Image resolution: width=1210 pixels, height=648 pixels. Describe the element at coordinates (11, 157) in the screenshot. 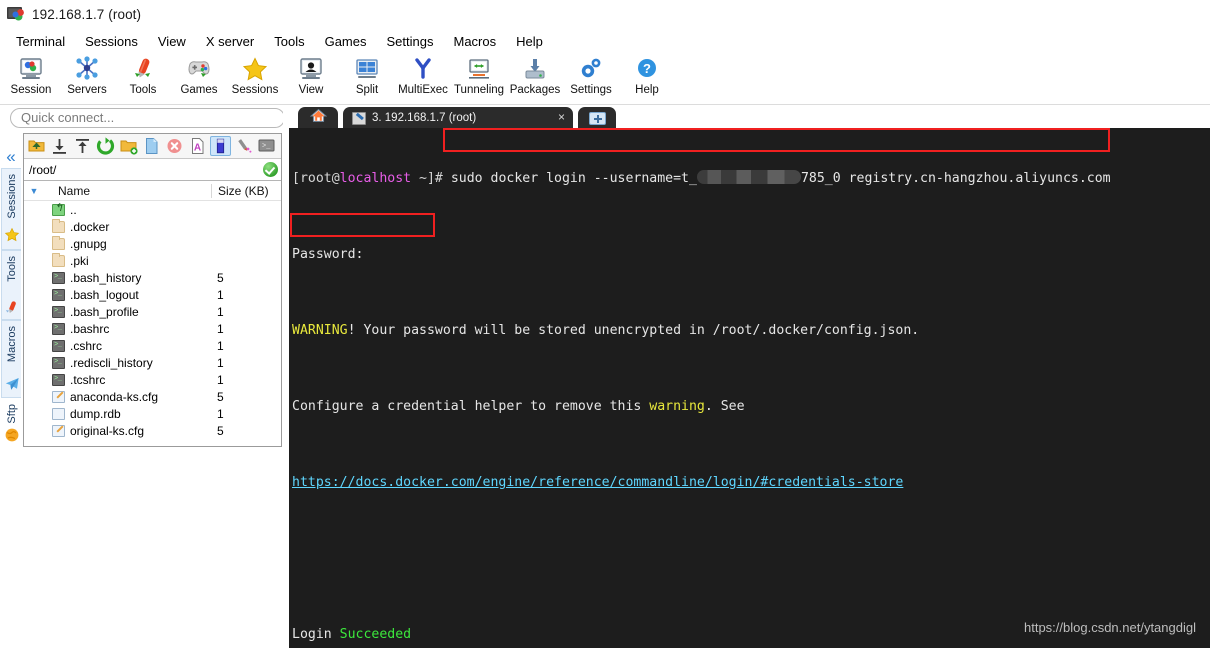

I see `collapse-sidebar-button: «` at that location.